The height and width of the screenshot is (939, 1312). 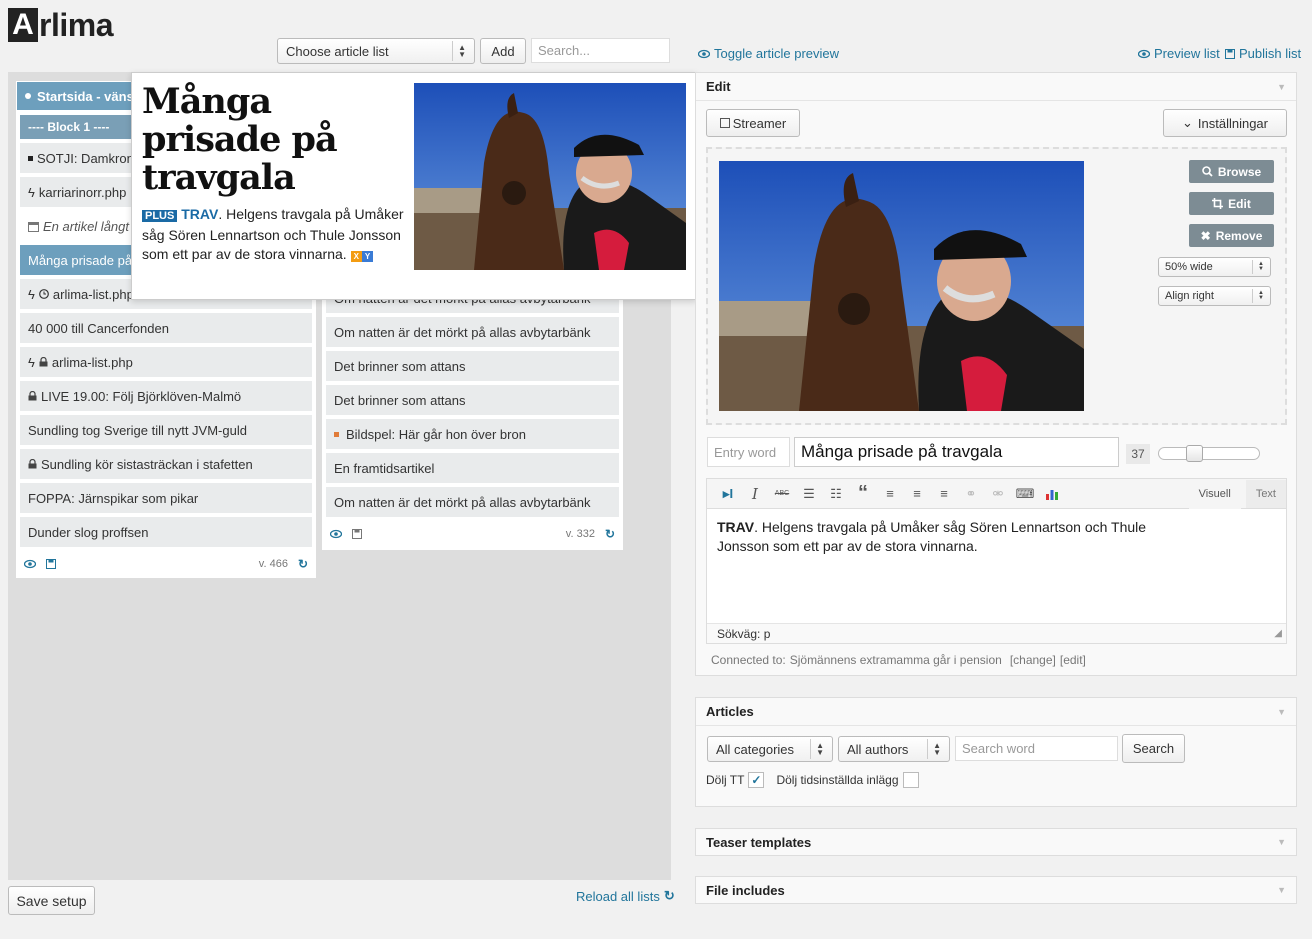 I want to click on streamer-button: Streamer, so click(x=753, y=123).